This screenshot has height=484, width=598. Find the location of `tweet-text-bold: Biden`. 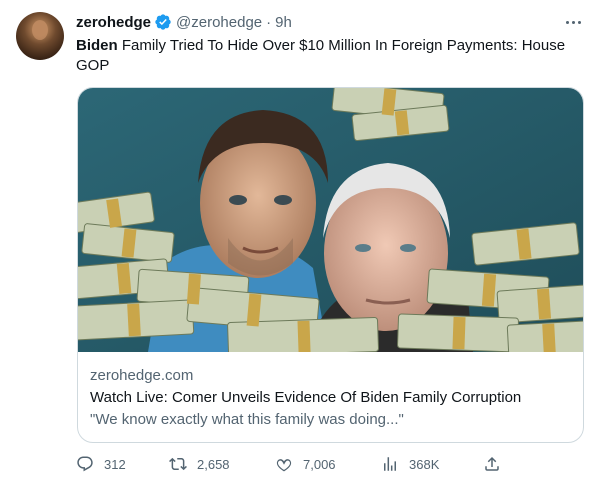

tweet-text-bold: Biden is located at coordinates (97, 45).